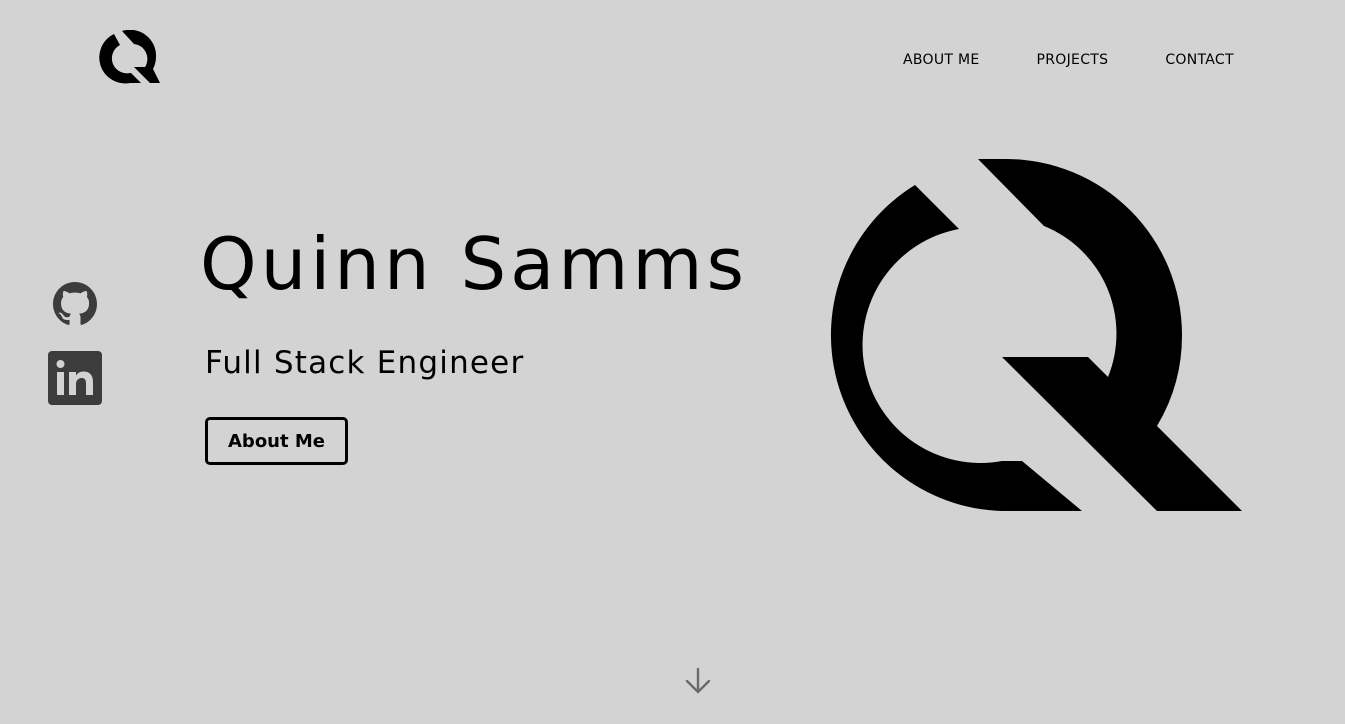 The width and height of the screenshot is (1345, 724). What do you see at coordinates (1199, 60) in the screenshot?
I see `nav-contact: CONTACT` at bounding box center [1199, 60].